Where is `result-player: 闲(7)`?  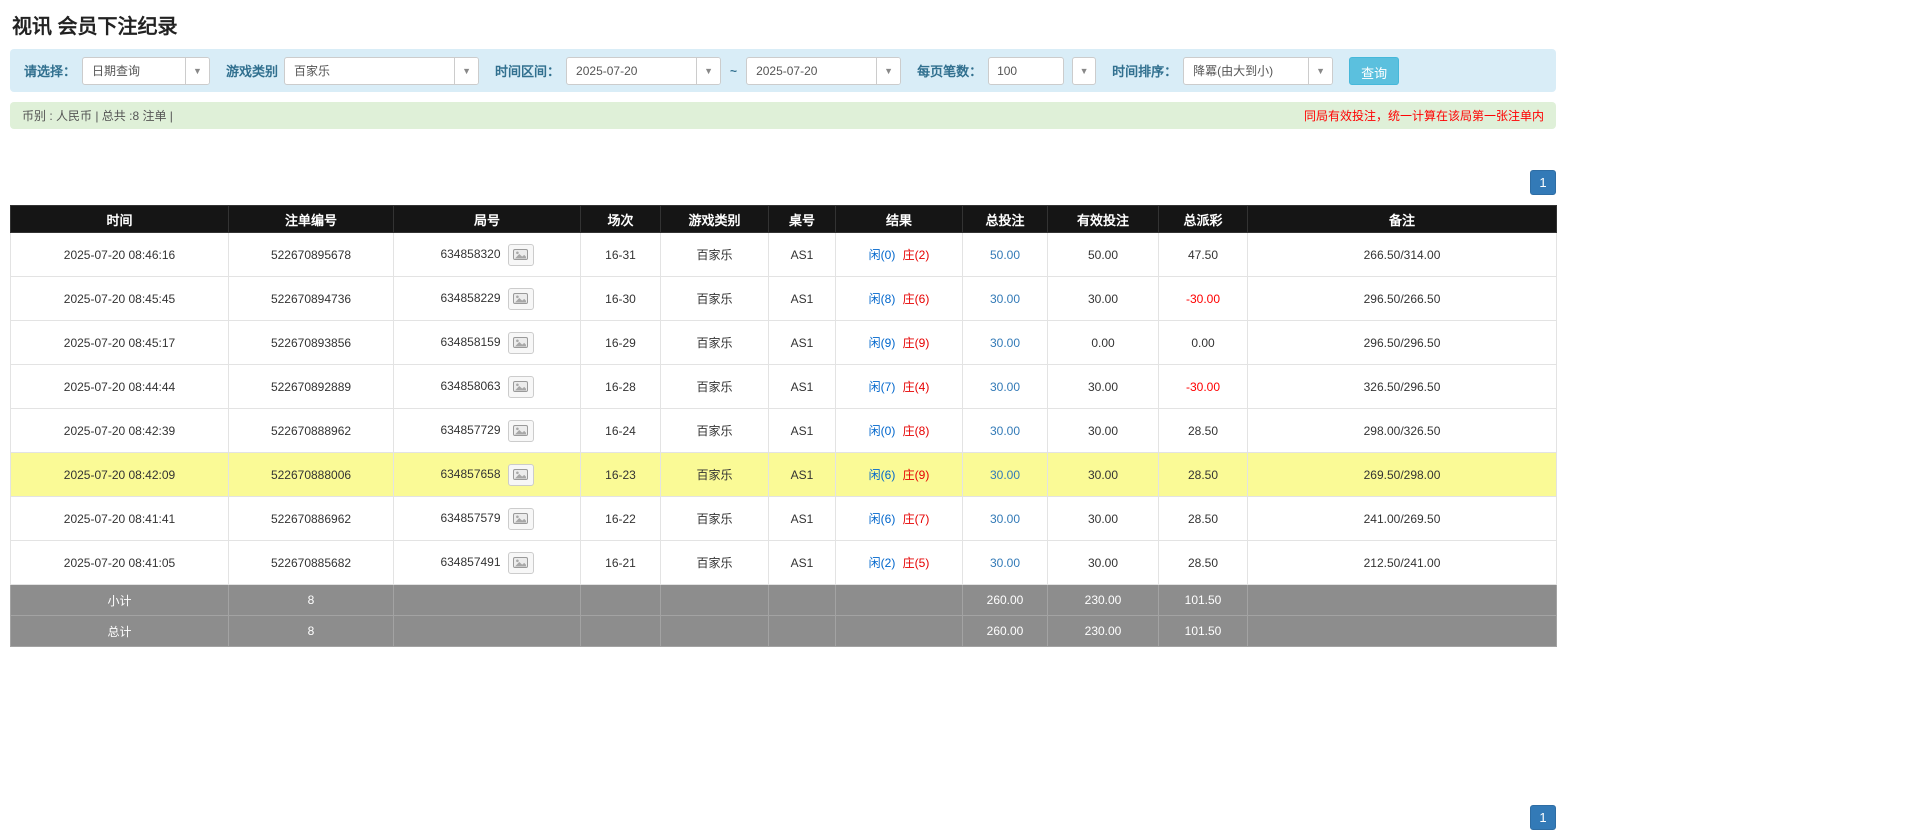 result-player: 闲(7) is located at coordinates (882, 387).